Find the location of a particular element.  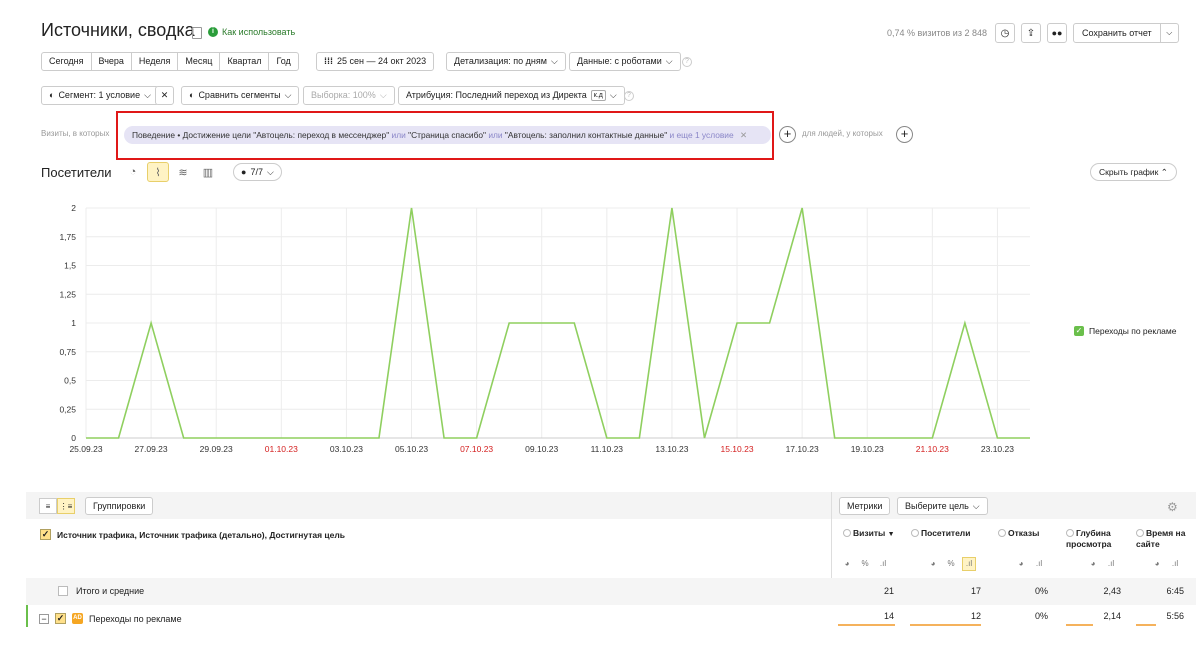

period-yesterday: Вчера is located at coordinates (112, 61).